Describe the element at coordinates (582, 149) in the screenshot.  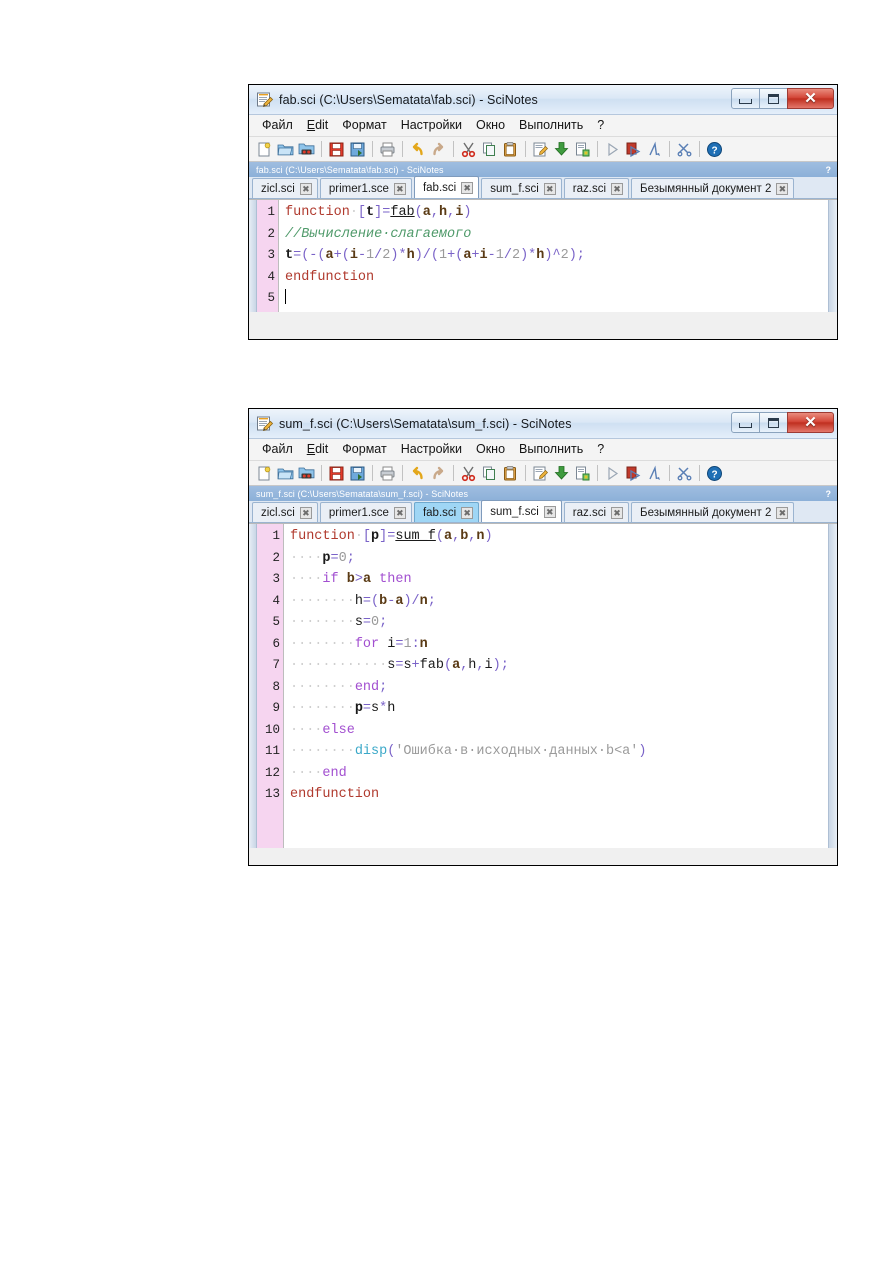
I see `export-icon` at that location.